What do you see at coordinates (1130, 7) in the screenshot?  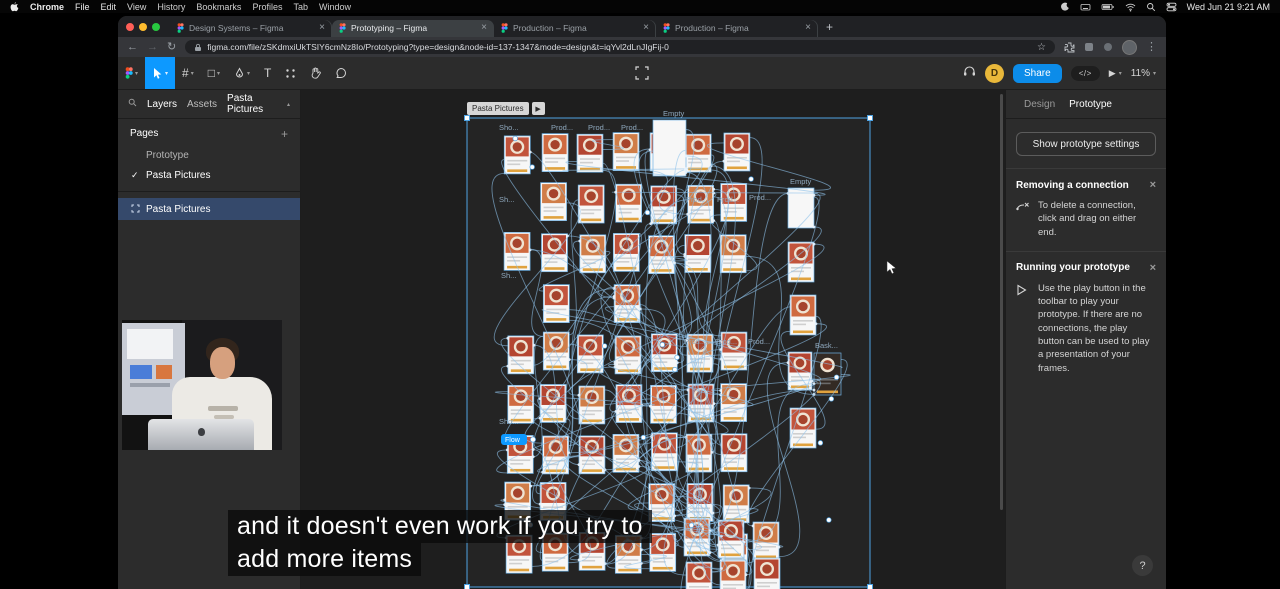 I see `wifi-icon` at bounding box center [1130, 7].